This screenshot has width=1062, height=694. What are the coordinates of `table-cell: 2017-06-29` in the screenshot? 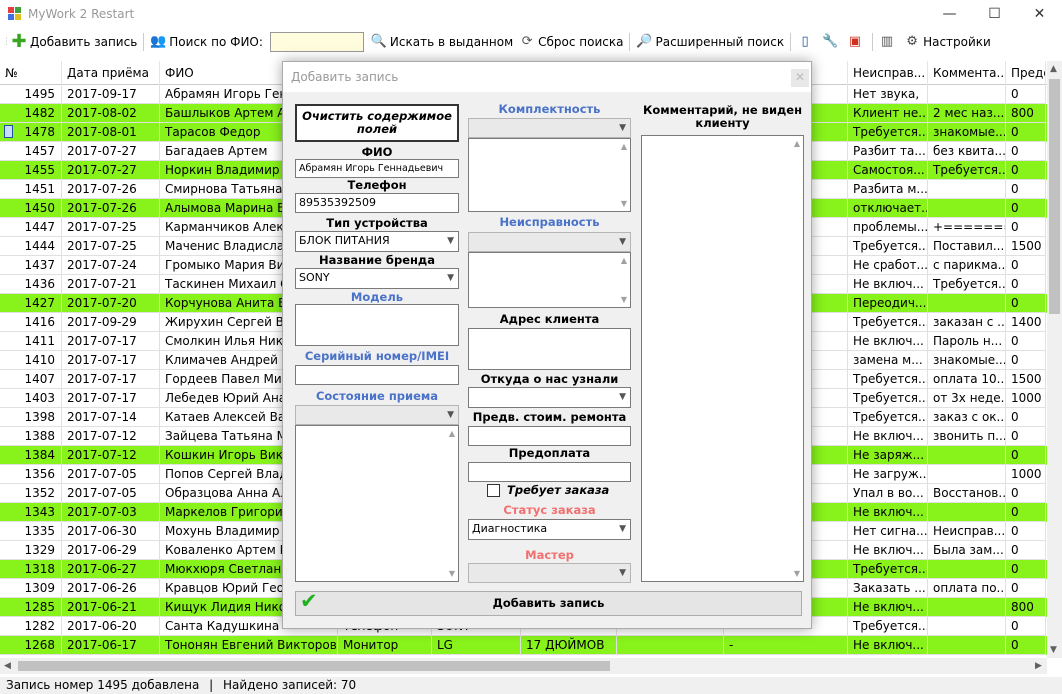 It's located at (111, 550).